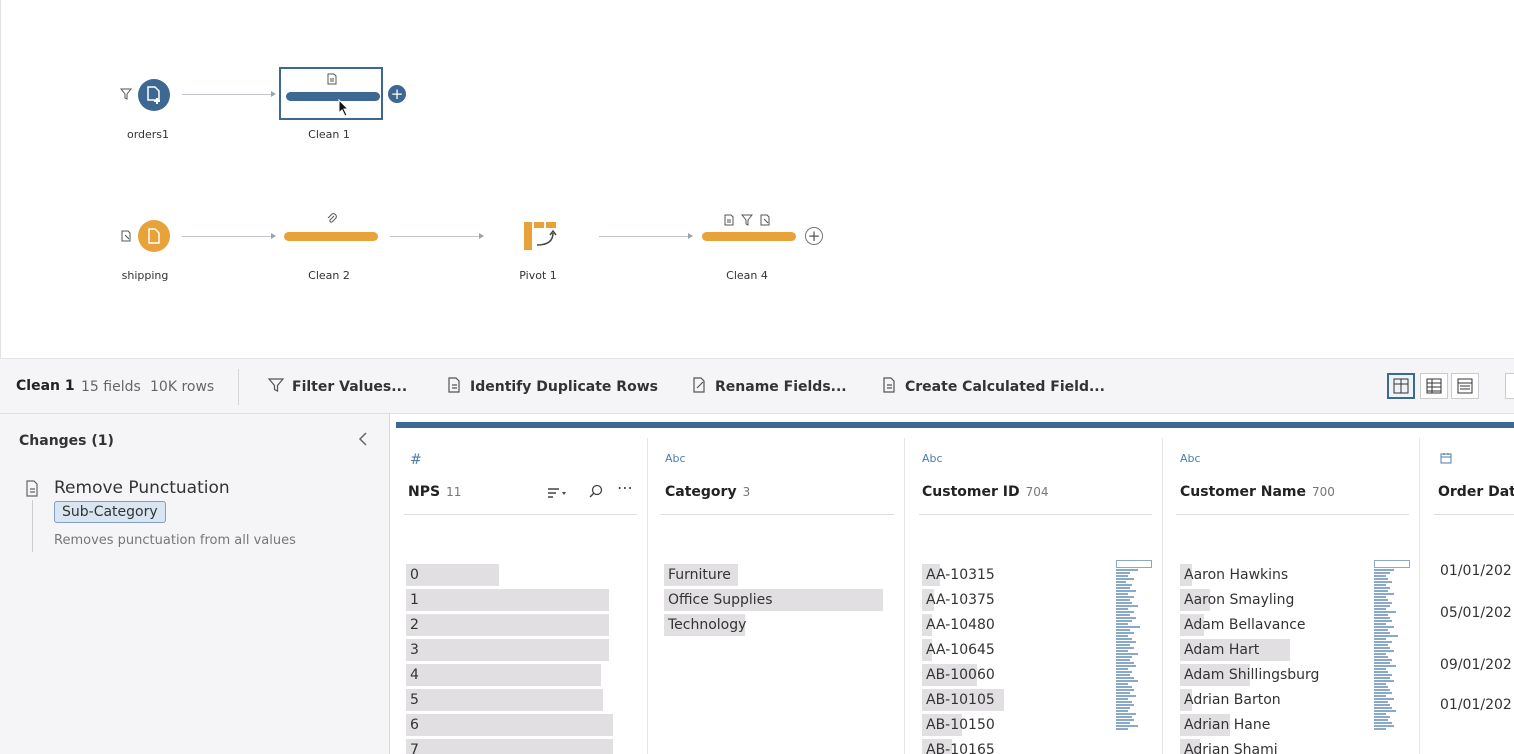 The width and height of the screenshot is (1514, 754). Describe the element at coordinates (509, 700) in the screenshot. I see `value-row: 5` at that location.